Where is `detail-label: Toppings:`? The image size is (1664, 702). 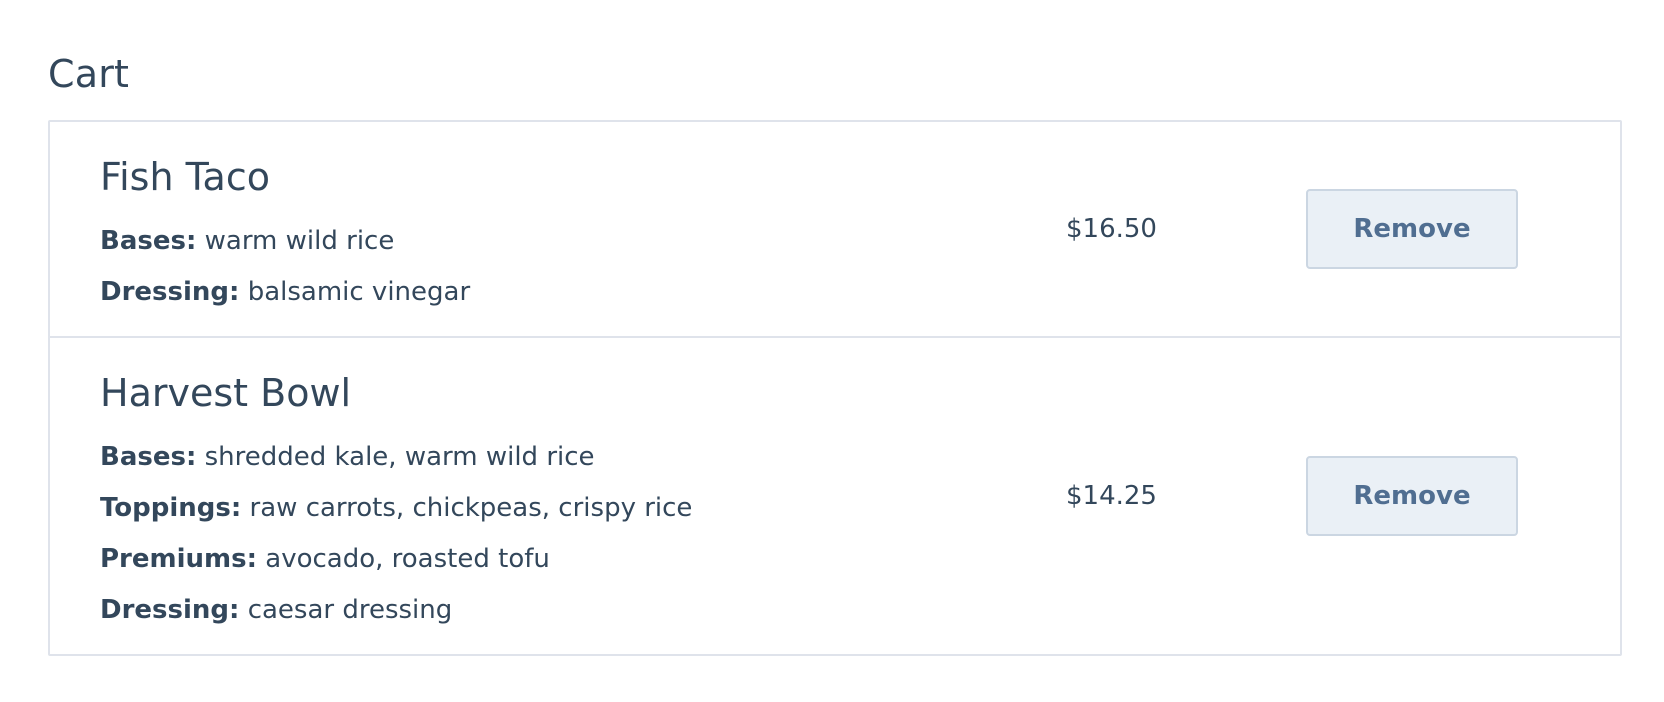 detail-label: Toppings: is located at coordinates (171, 508).